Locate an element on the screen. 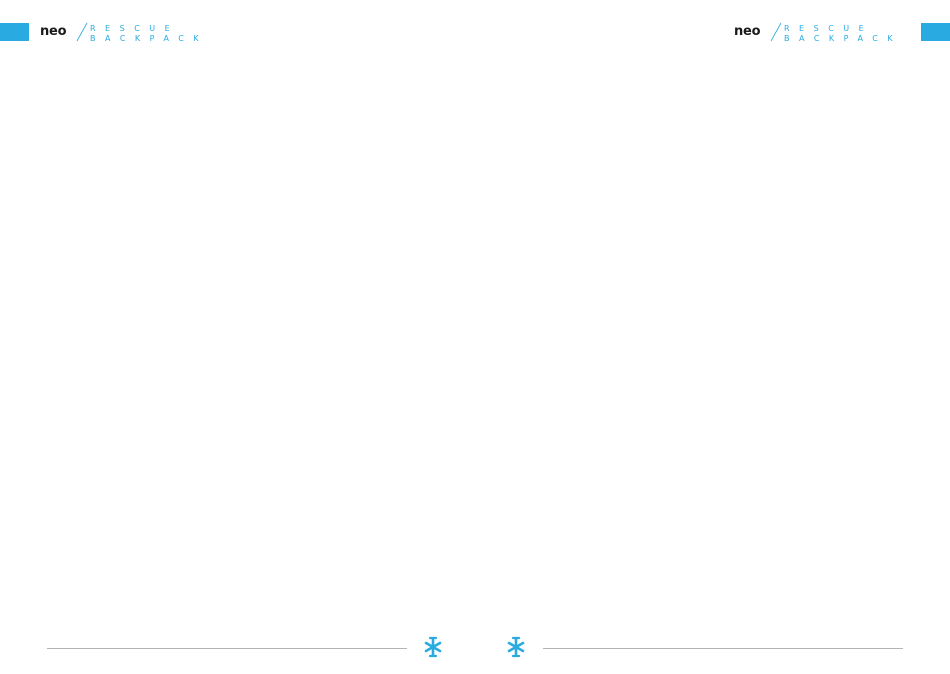 This screenshot has height=674, width=950. brand-logo-right: neo RESCUE BACKPACK is located at coordinates (829, 34).